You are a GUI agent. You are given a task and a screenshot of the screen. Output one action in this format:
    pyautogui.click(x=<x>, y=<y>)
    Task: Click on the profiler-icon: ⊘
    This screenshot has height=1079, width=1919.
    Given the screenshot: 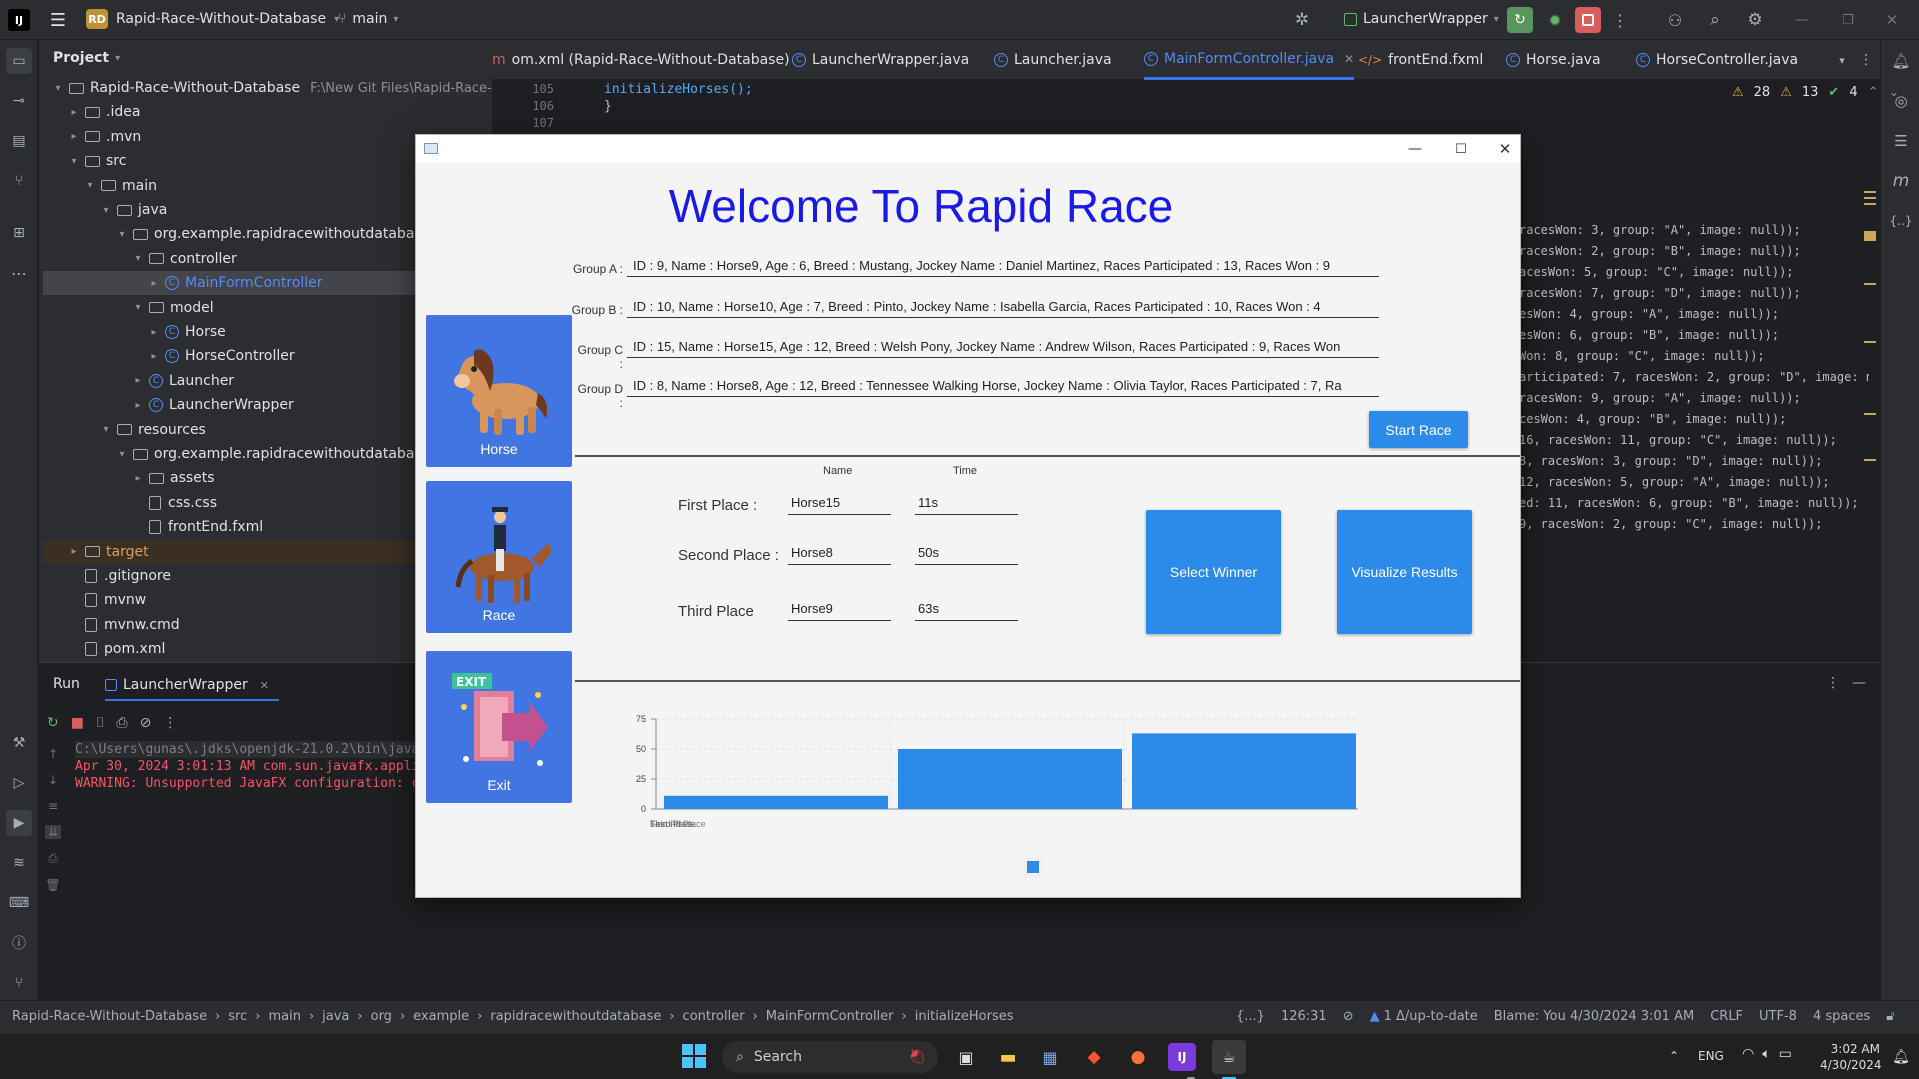 What is the action you would take?
    pyautogui.click(x=146, y=723)
    